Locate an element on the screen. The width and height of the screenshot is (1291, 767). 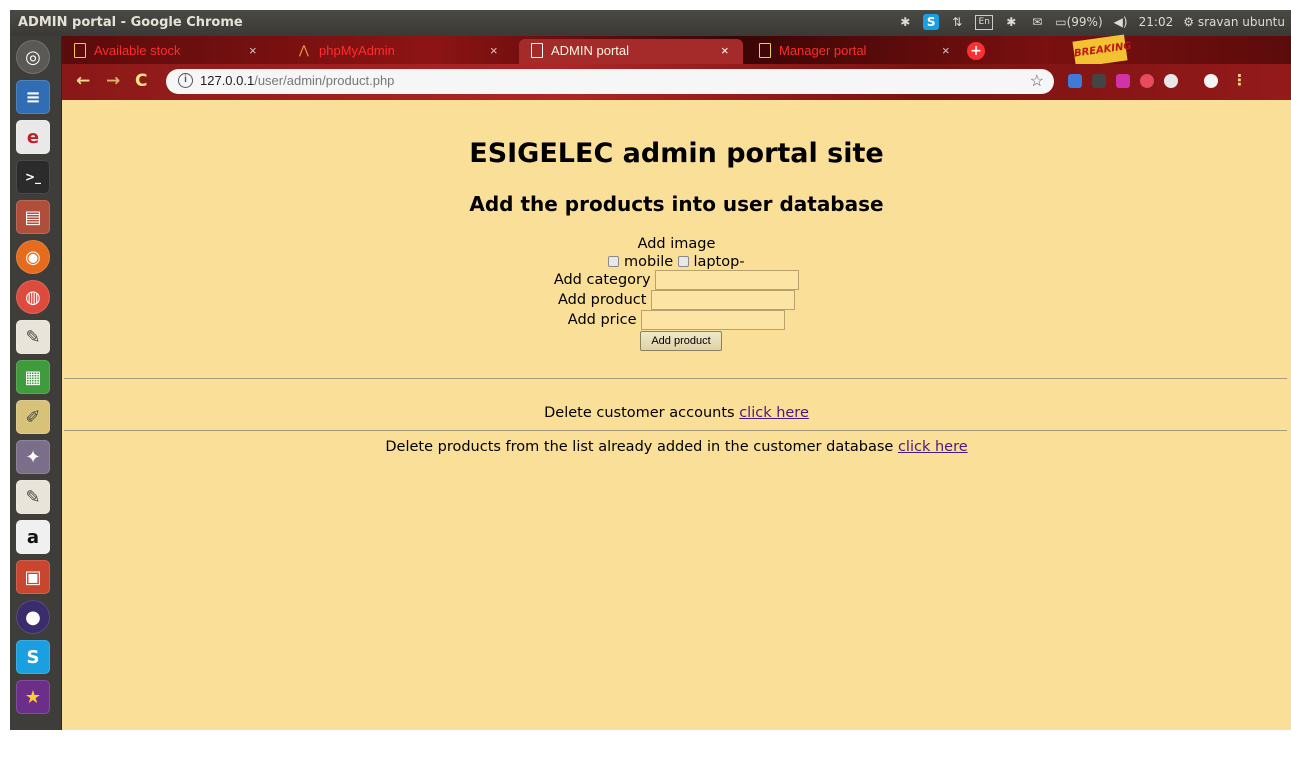
bookmark-star-icon: ☆ is located at coordinates (1037, 81).